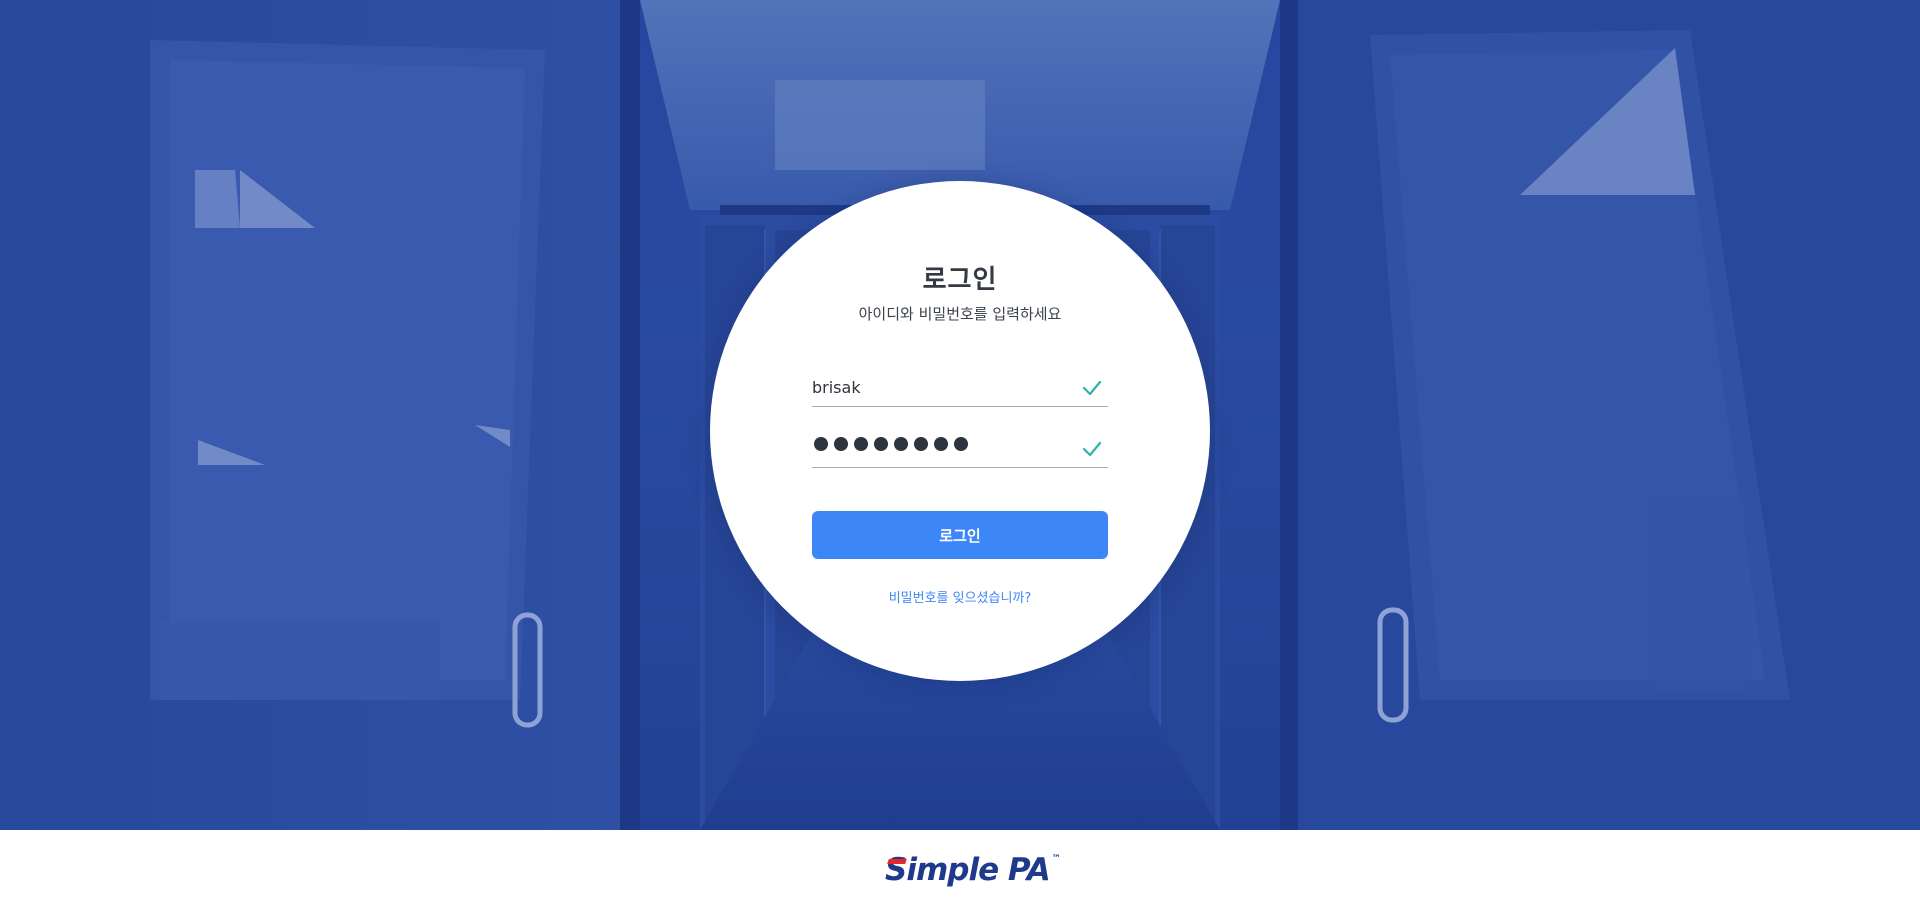 The height and width of the screenshot is (920, 1920). Describe the element at coordinates (897, 861) in the screenshot. I see `logo-red-stripe` at that location.